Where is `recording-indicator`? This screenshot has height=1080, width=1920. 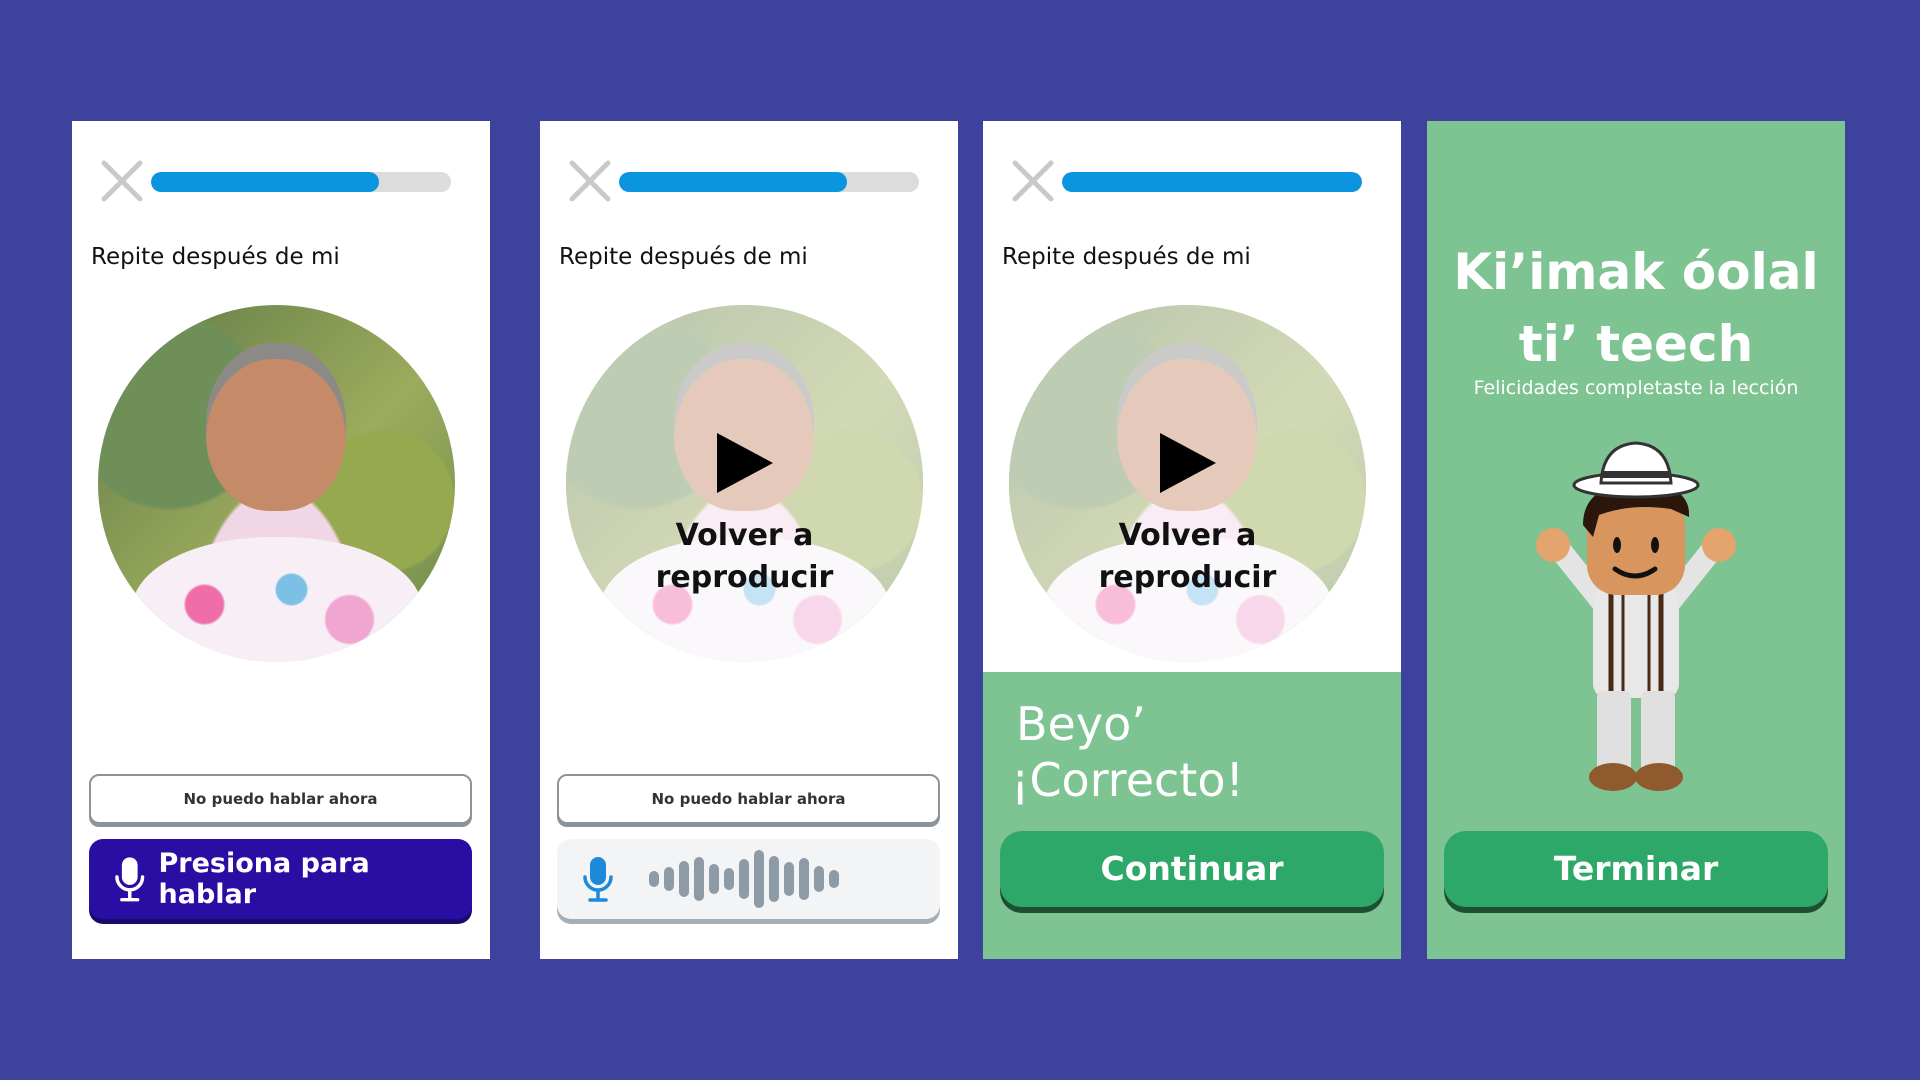 recording-indicator is located at coordinates (748, 879).